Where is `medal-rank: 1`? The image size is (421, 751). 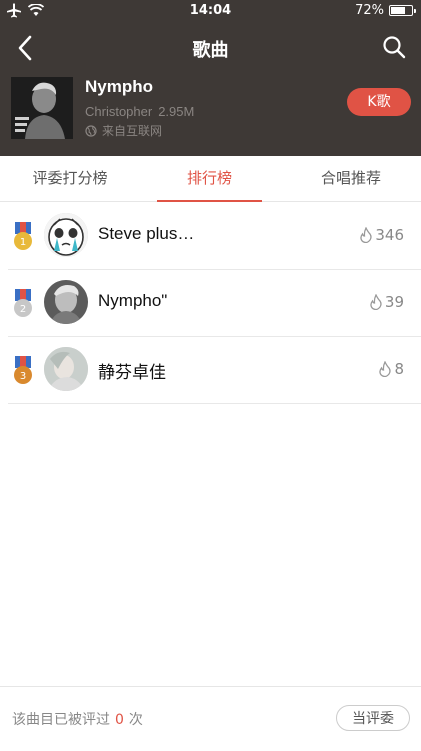 medal-rank: 1 is located at coordinates (23, 242).